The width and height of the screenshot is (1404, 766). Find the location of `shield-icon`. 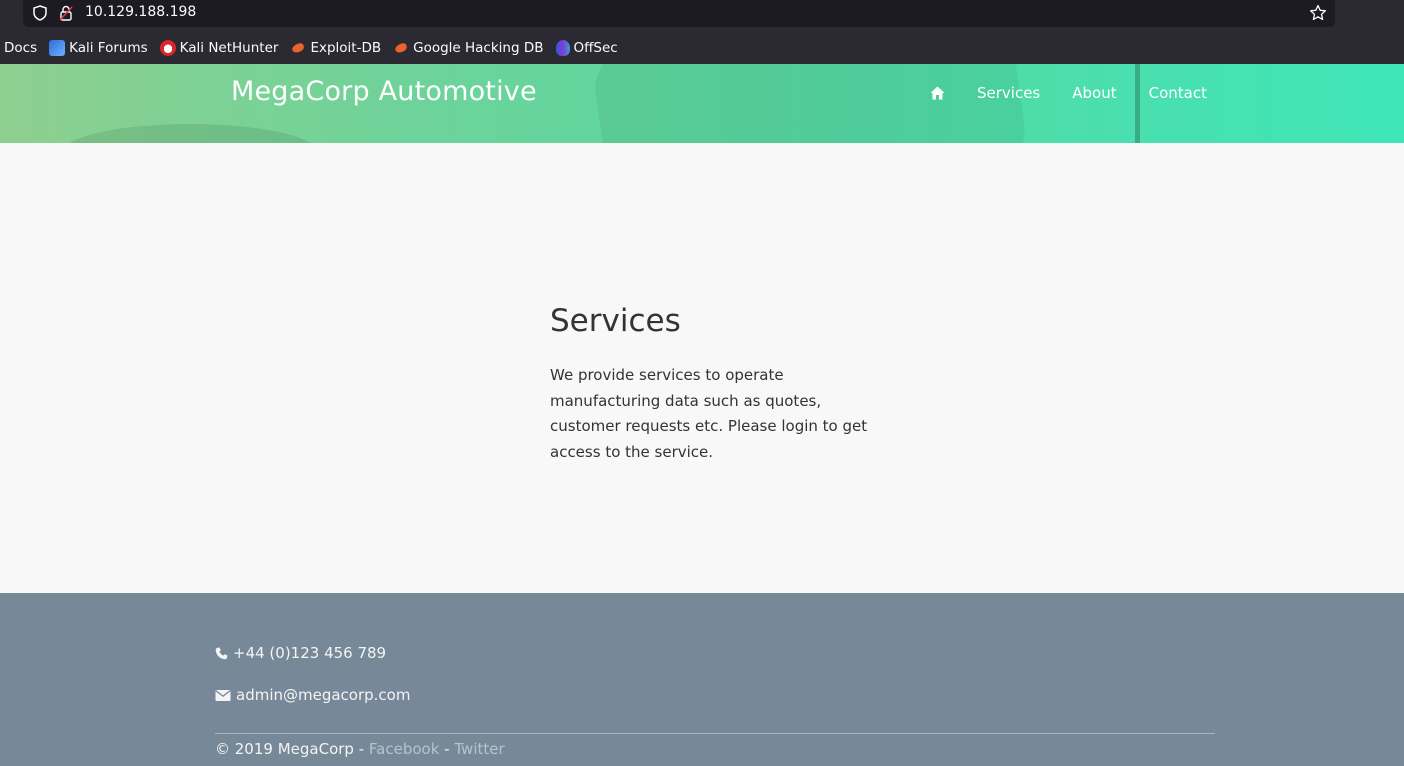

shield-icon is located at coordinates (40, 13).